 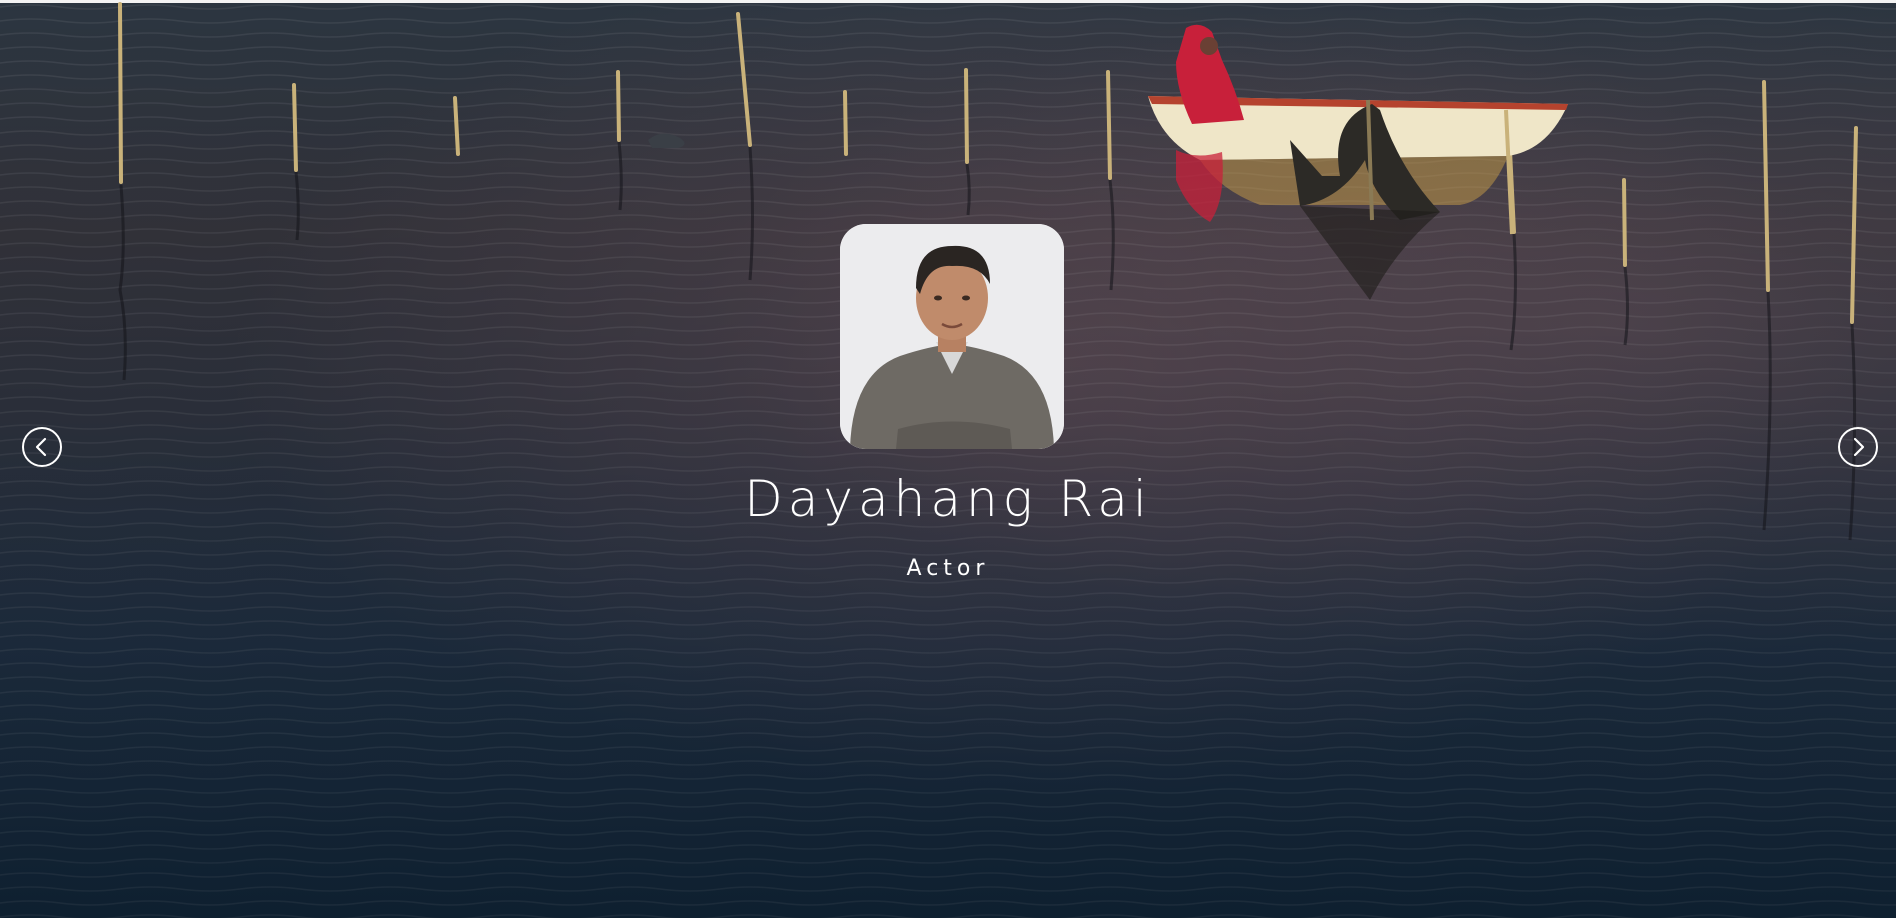 What do you see at coordinates (948, 568) in the screenshot?
I see `person-role: Actor` at bounding box center [948, 568].